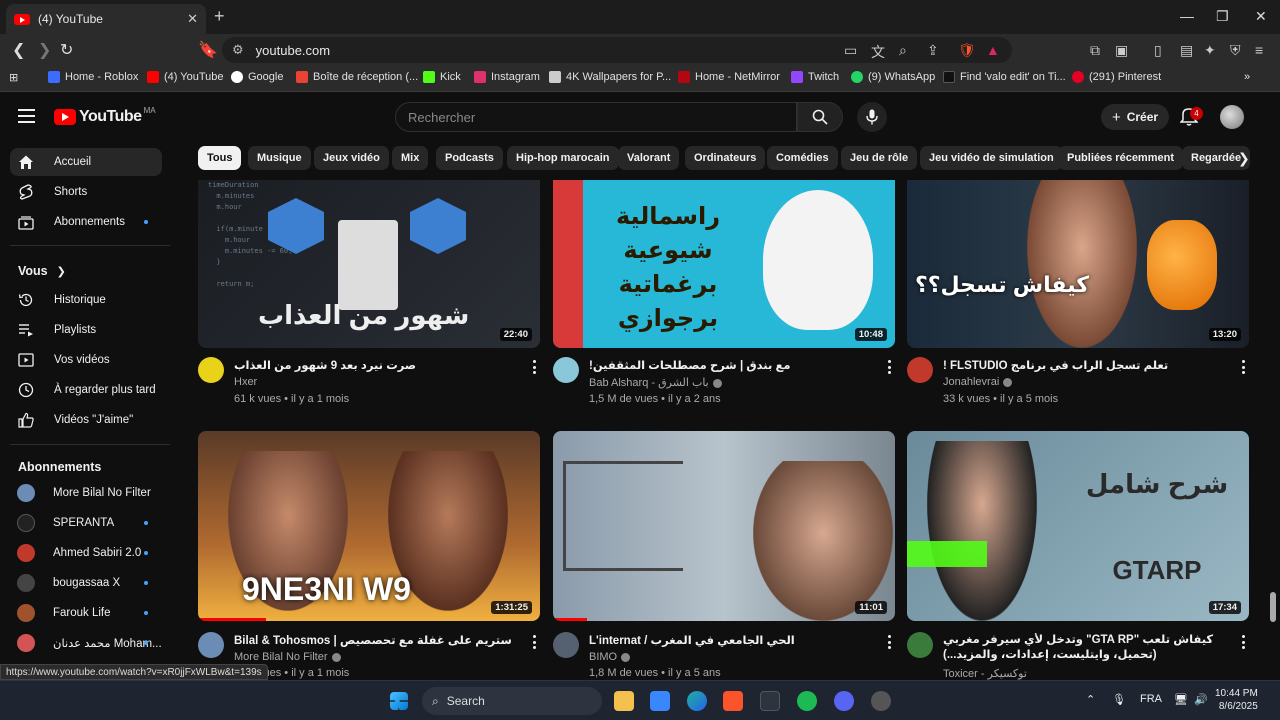  What do you see at coordinates (879, 158) in the screenshot?
I see `chip-rpg: Jeu de rôle` at bounding box center [879, 158].